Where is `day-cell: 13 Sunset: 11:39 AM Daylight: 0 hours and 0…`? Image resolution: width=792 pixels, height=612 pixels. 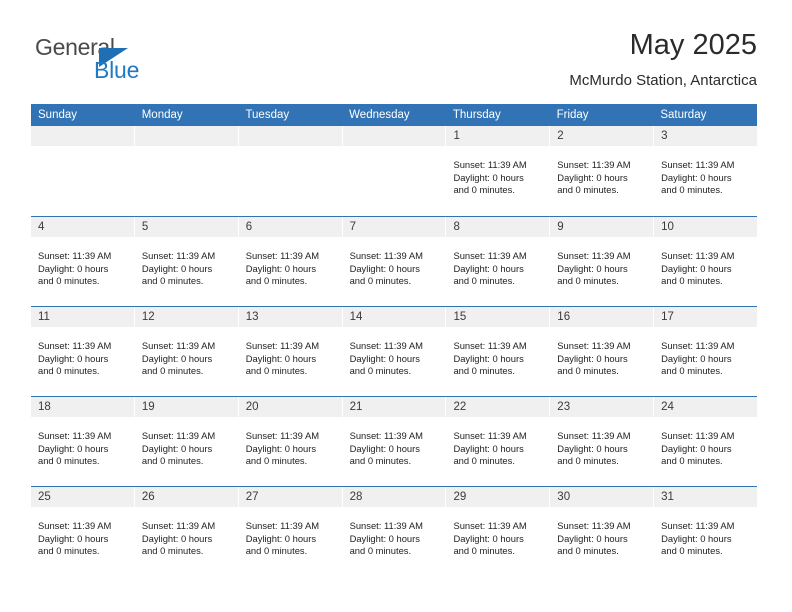 day-cell: 13 Sunset: 11:39 AM Daylight: 0 hours and 0… is located at coordinates (290, 351).